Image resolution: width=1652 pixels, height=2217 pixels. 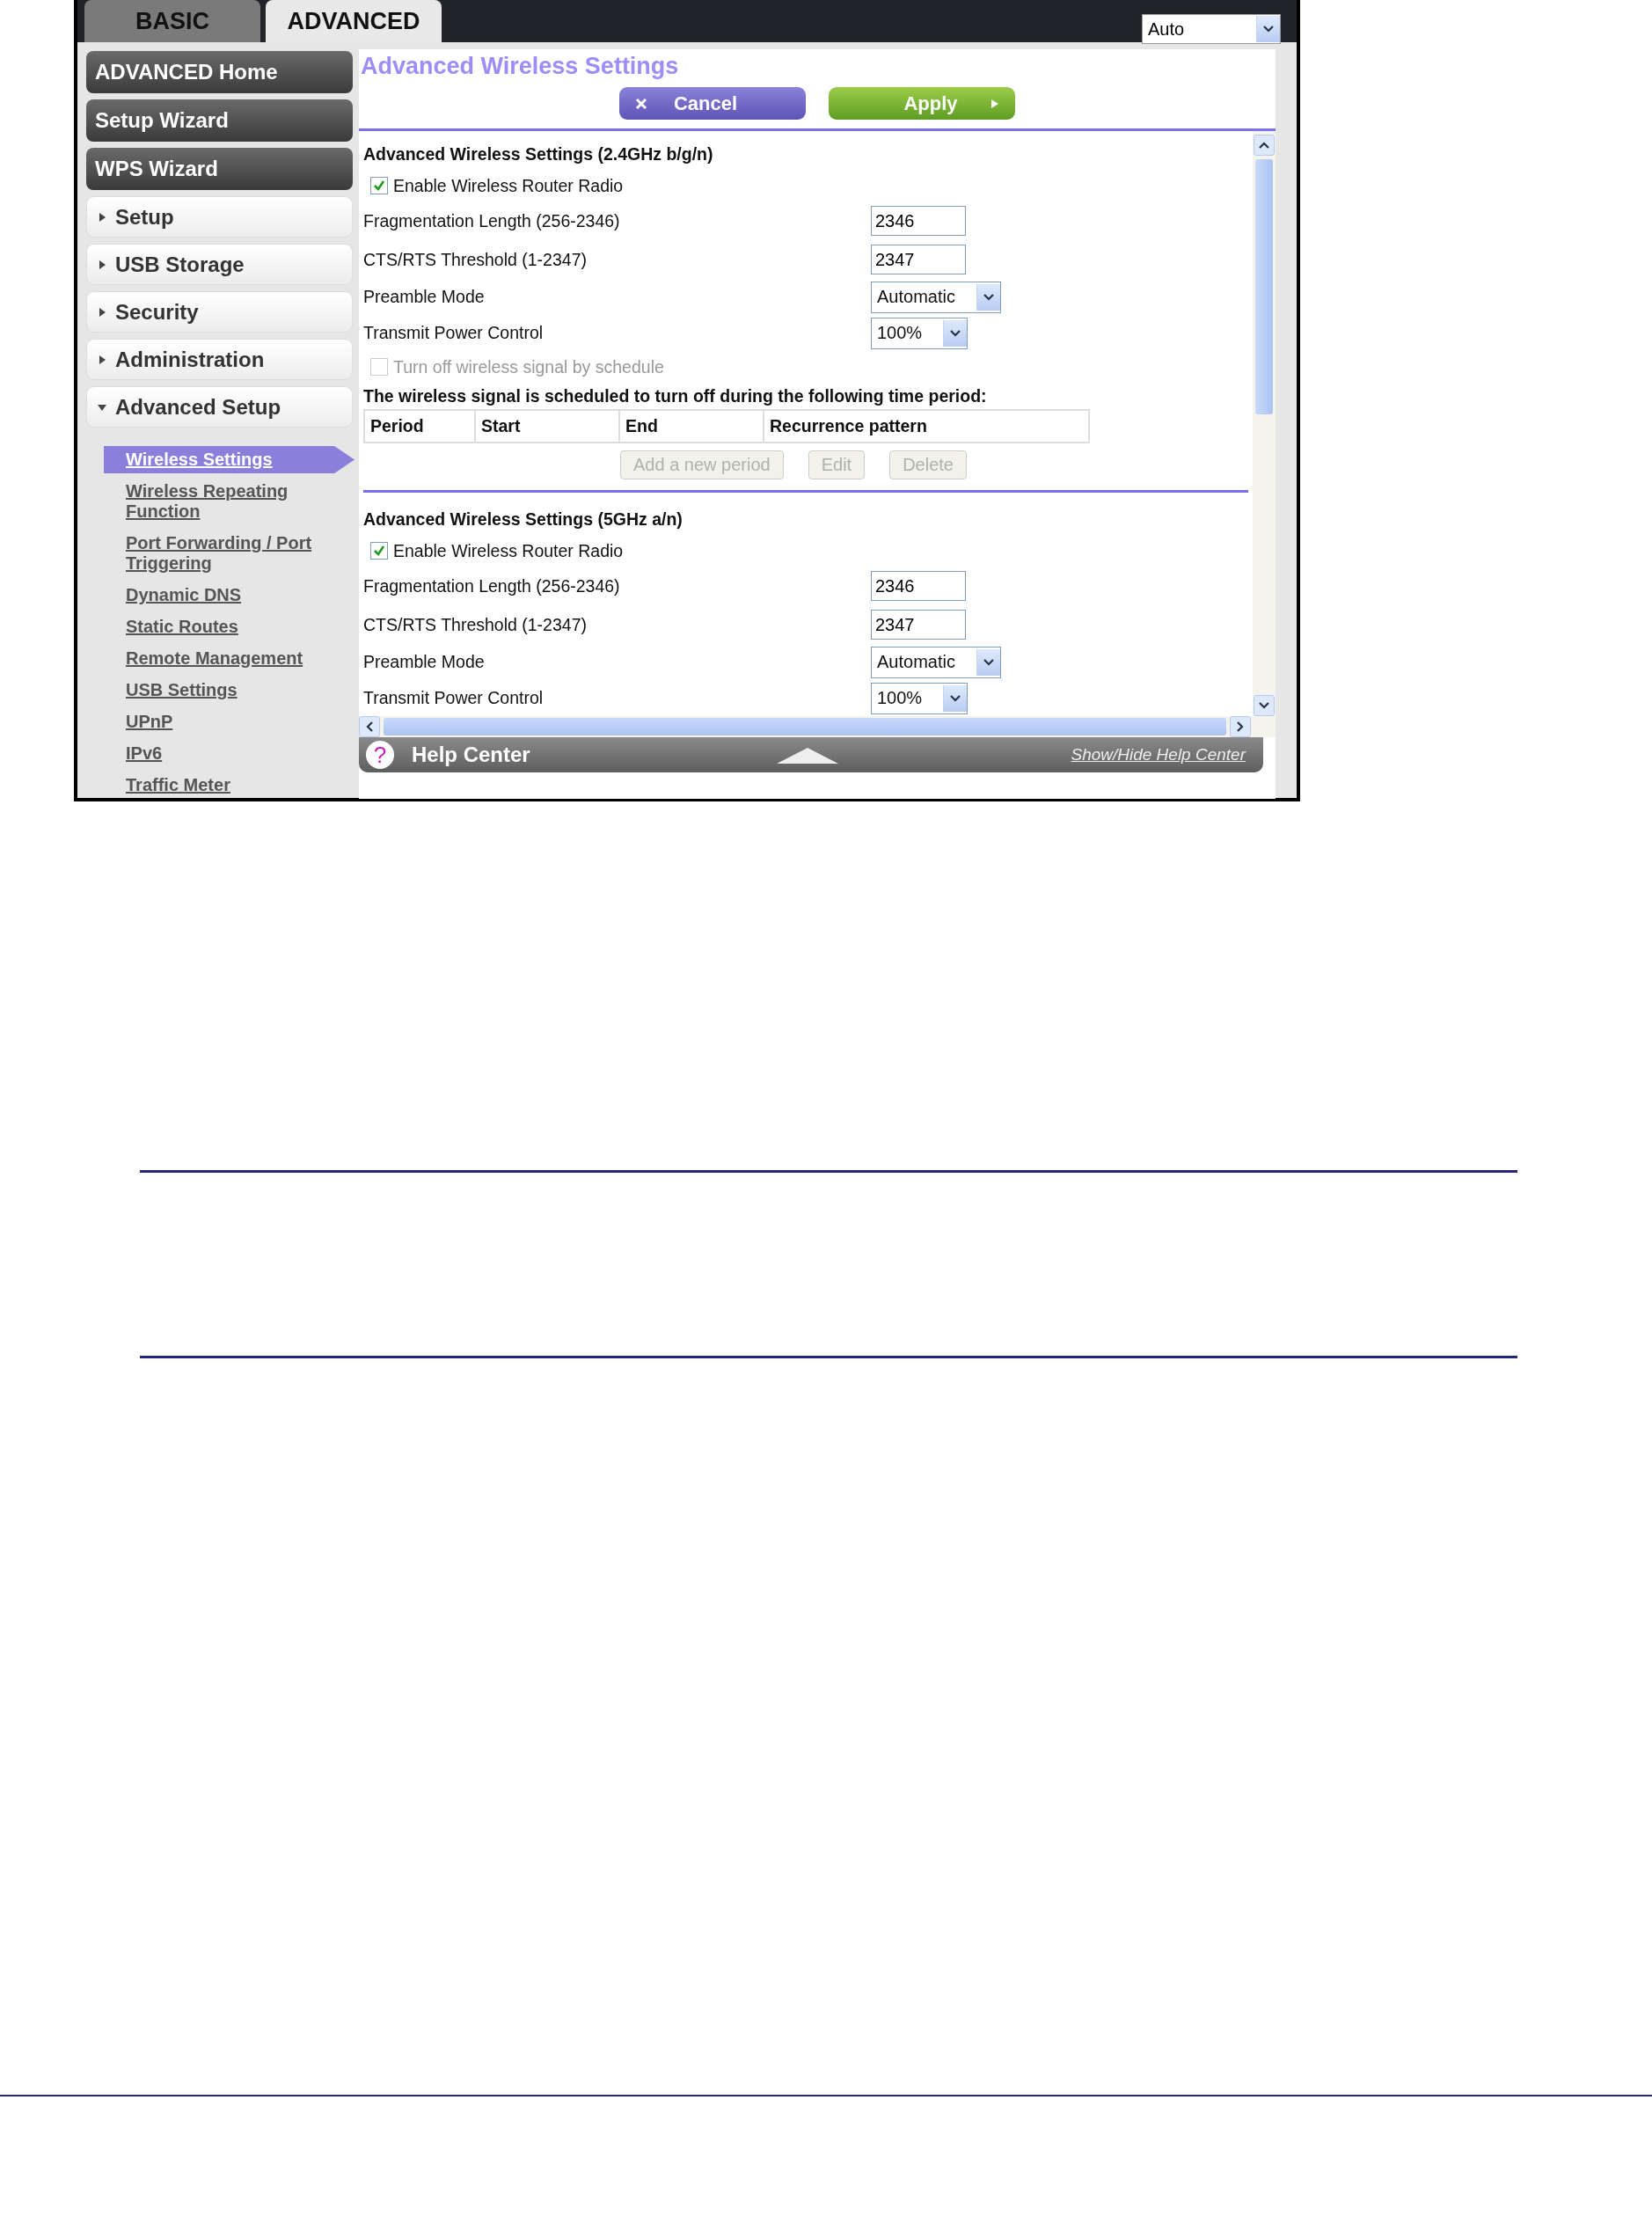 What do you see at coordinates (229, 658) in the screenshot?
I see `menu-link: Remote Management` at bounding box center [229, 658].